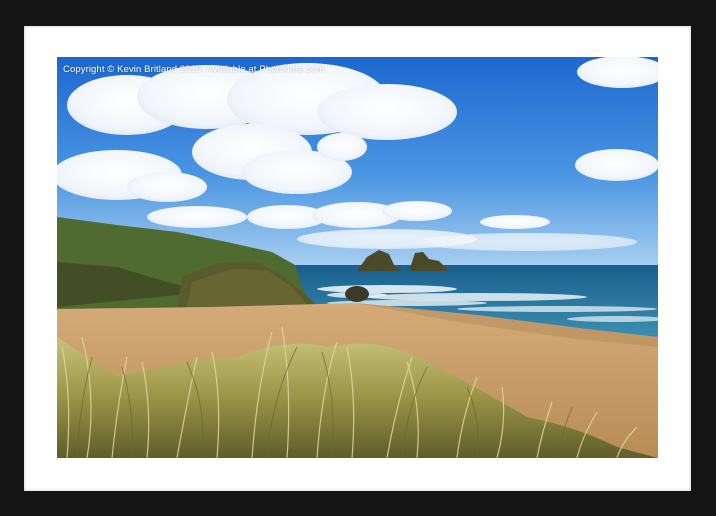 This screenshot has width=716, height=516. Describe the element at coordinates (357, 294) in the screenshot. I see `beach-rock` at that location.